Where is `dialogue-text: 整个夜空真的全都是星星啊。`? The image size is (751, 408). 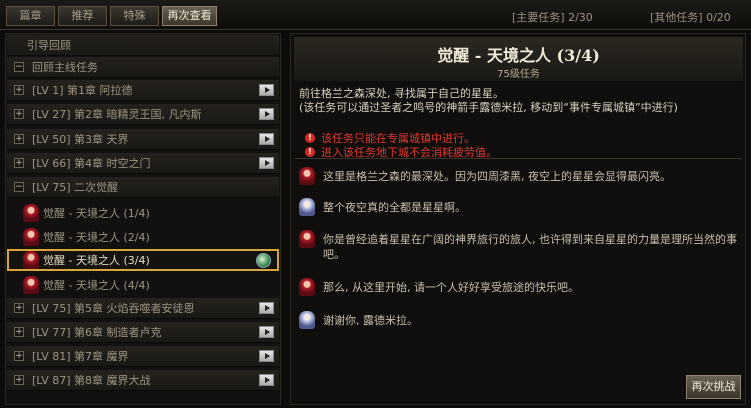 dialogue-text: 整个夜空真的全都是星星啊。 is located at coordinates (394, 207).